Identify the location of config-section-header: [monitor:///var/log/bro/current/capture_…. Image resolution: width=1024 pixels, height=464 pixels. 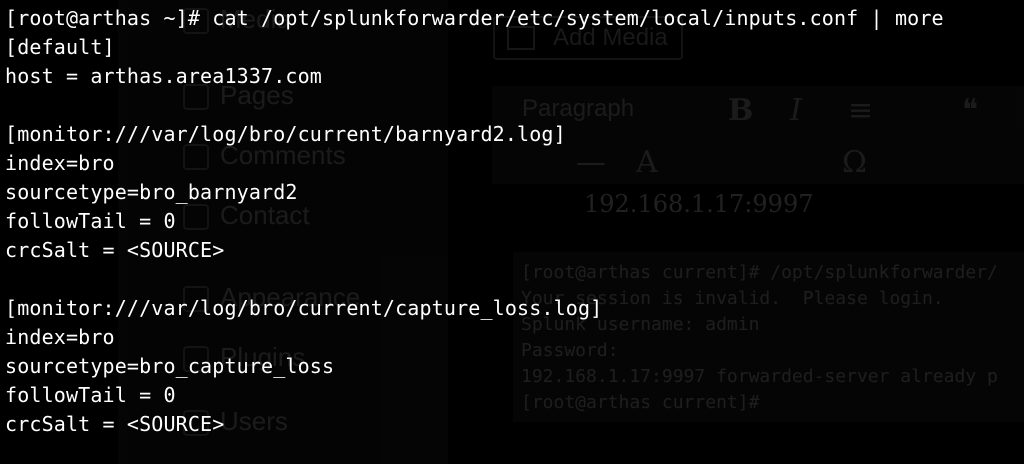
(304, 308).